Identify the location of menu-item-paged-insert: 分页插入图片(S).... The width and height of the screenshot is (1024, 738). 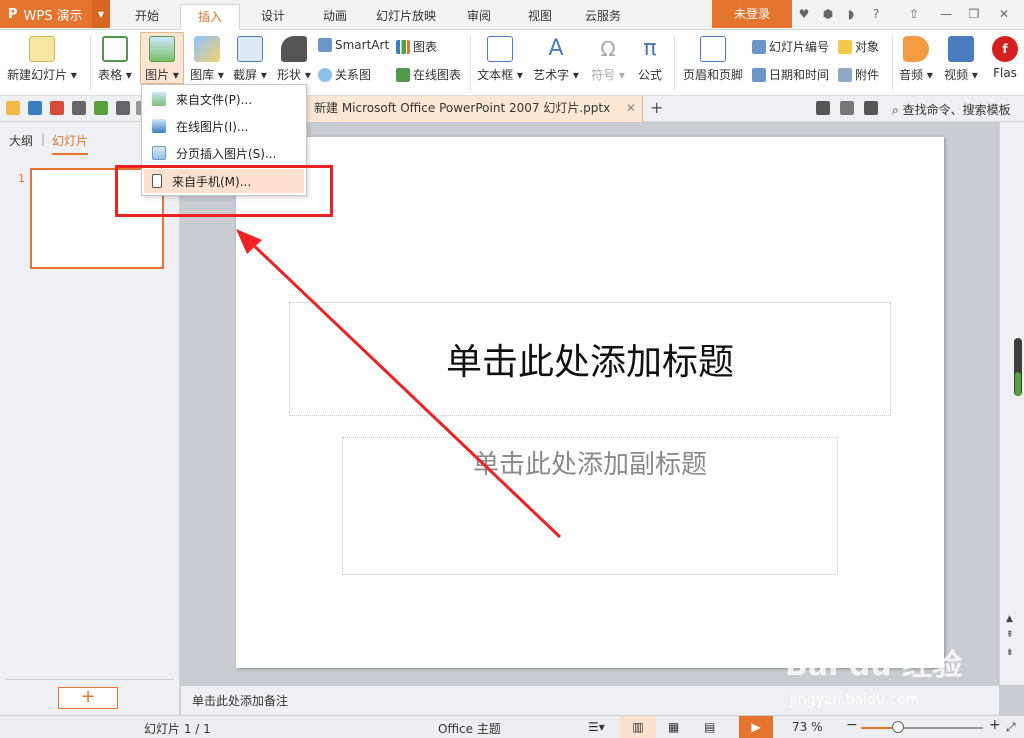
(224, 153).